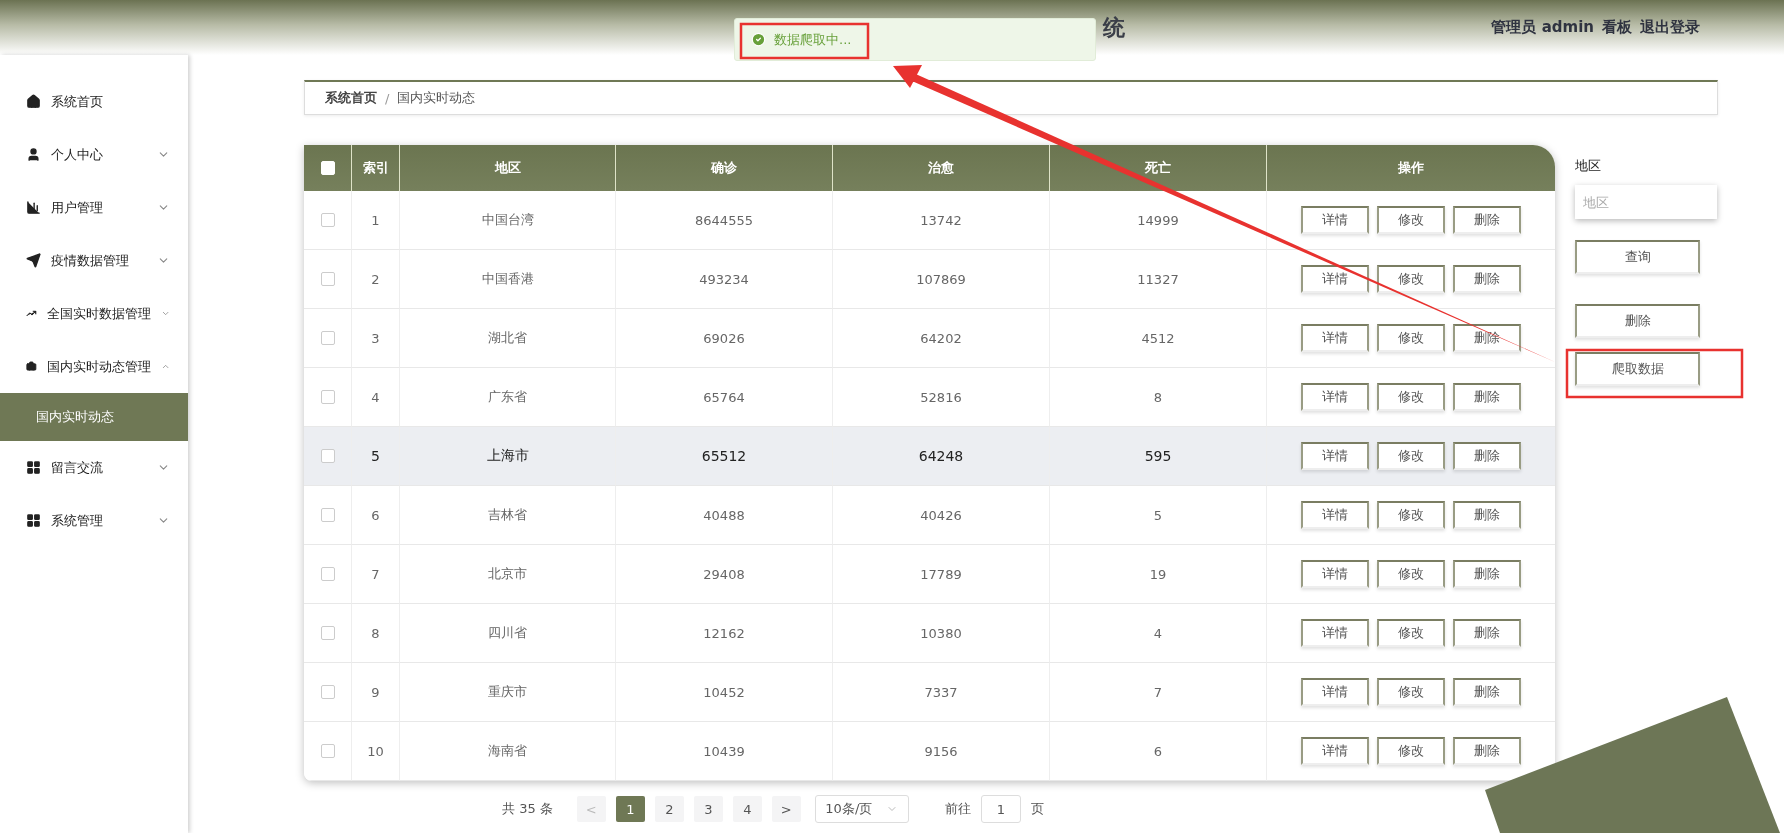  Describe the element at coordinates (1670, 27) in the screenshot. I see `header-link: 退出登录` at that location.